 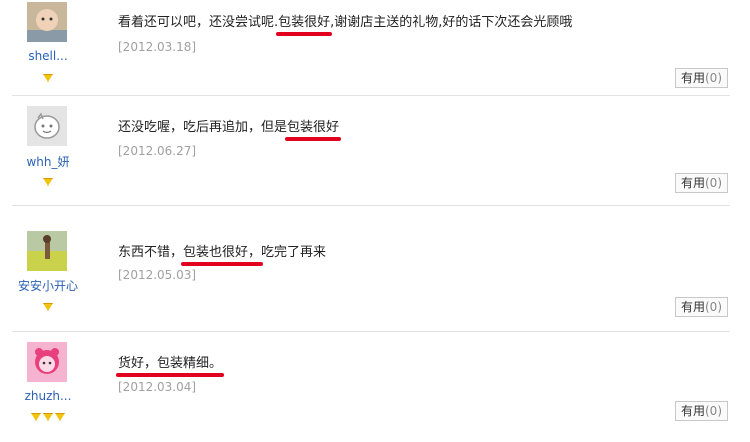 I want to click on review-text: 看着还可以吧，还没尝试呢.包装很好 ,谢谢店主送的礼物,好的话下次还会光顾哦, so click(x=345, y=23).